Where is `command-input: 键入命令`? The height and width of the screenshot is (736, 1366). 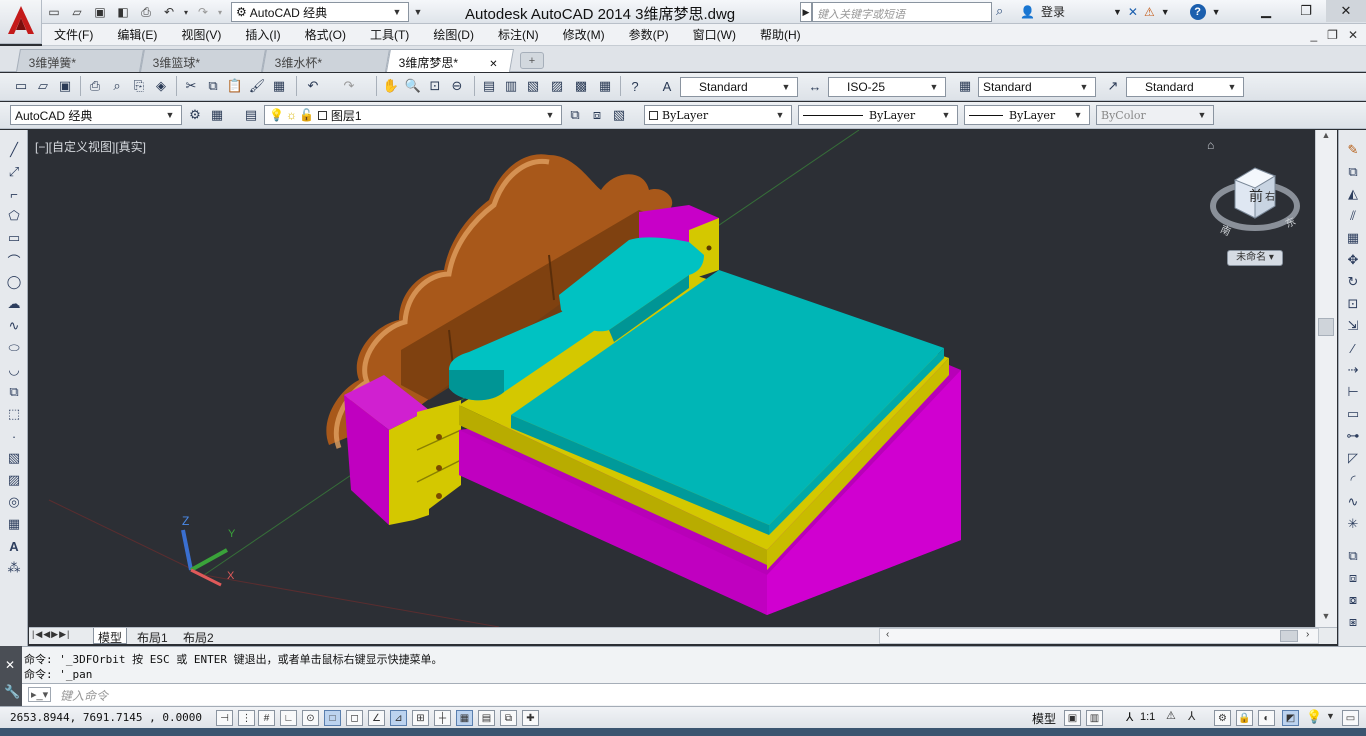
command-input: 键入命令 is located at coordinates (84, 695).